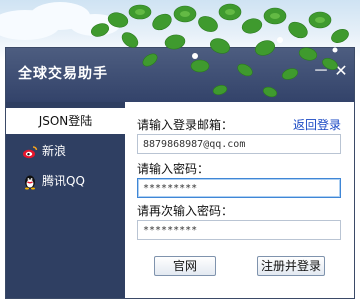 This screenshot has width=360, height=302. What do you see at coordinates (239, 144) in the screenshot?
I see `email-field` at bounding box center [239, 144].